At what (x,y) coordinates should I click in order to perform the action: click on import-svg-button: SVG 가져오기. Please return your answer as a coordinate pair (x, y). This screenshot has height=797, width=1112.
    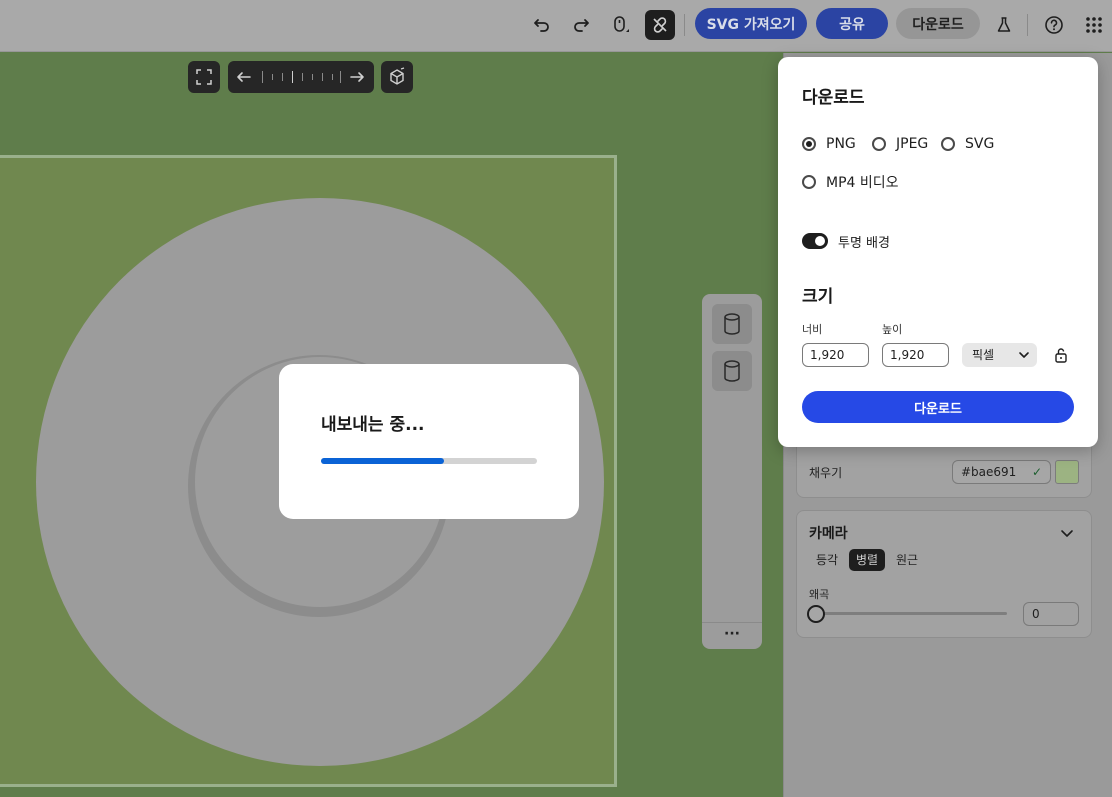
    Looking at the image, I should click on (751, 23).